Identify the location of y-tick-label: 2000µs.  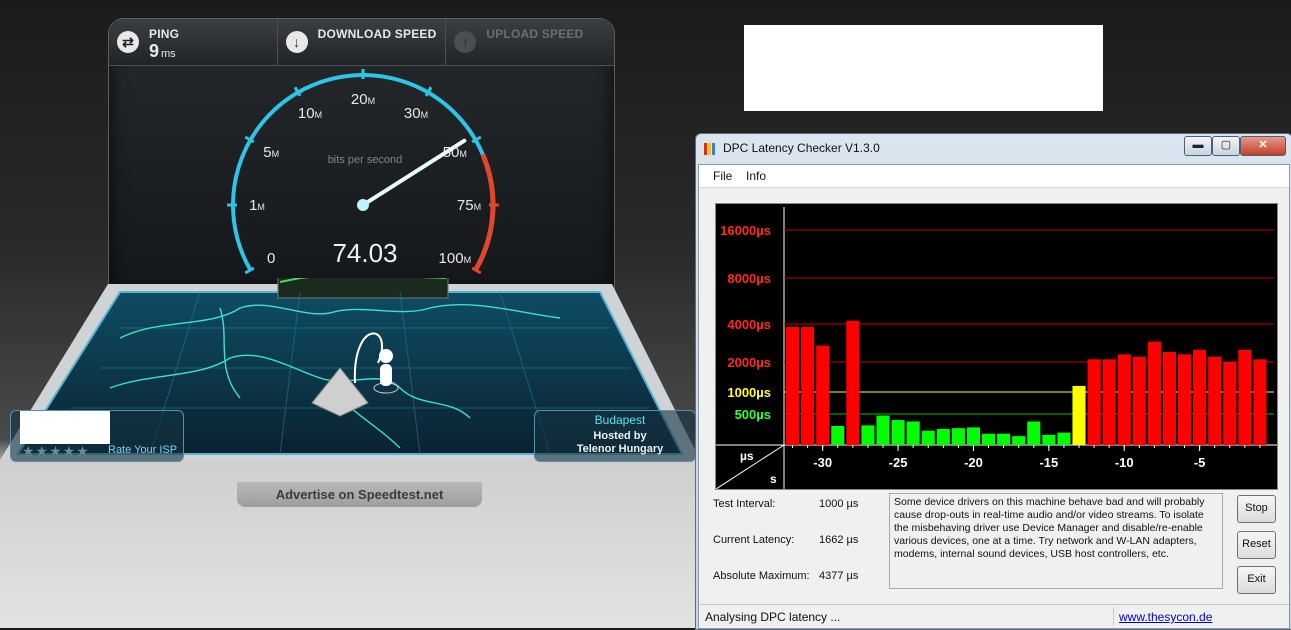
(749, 362).